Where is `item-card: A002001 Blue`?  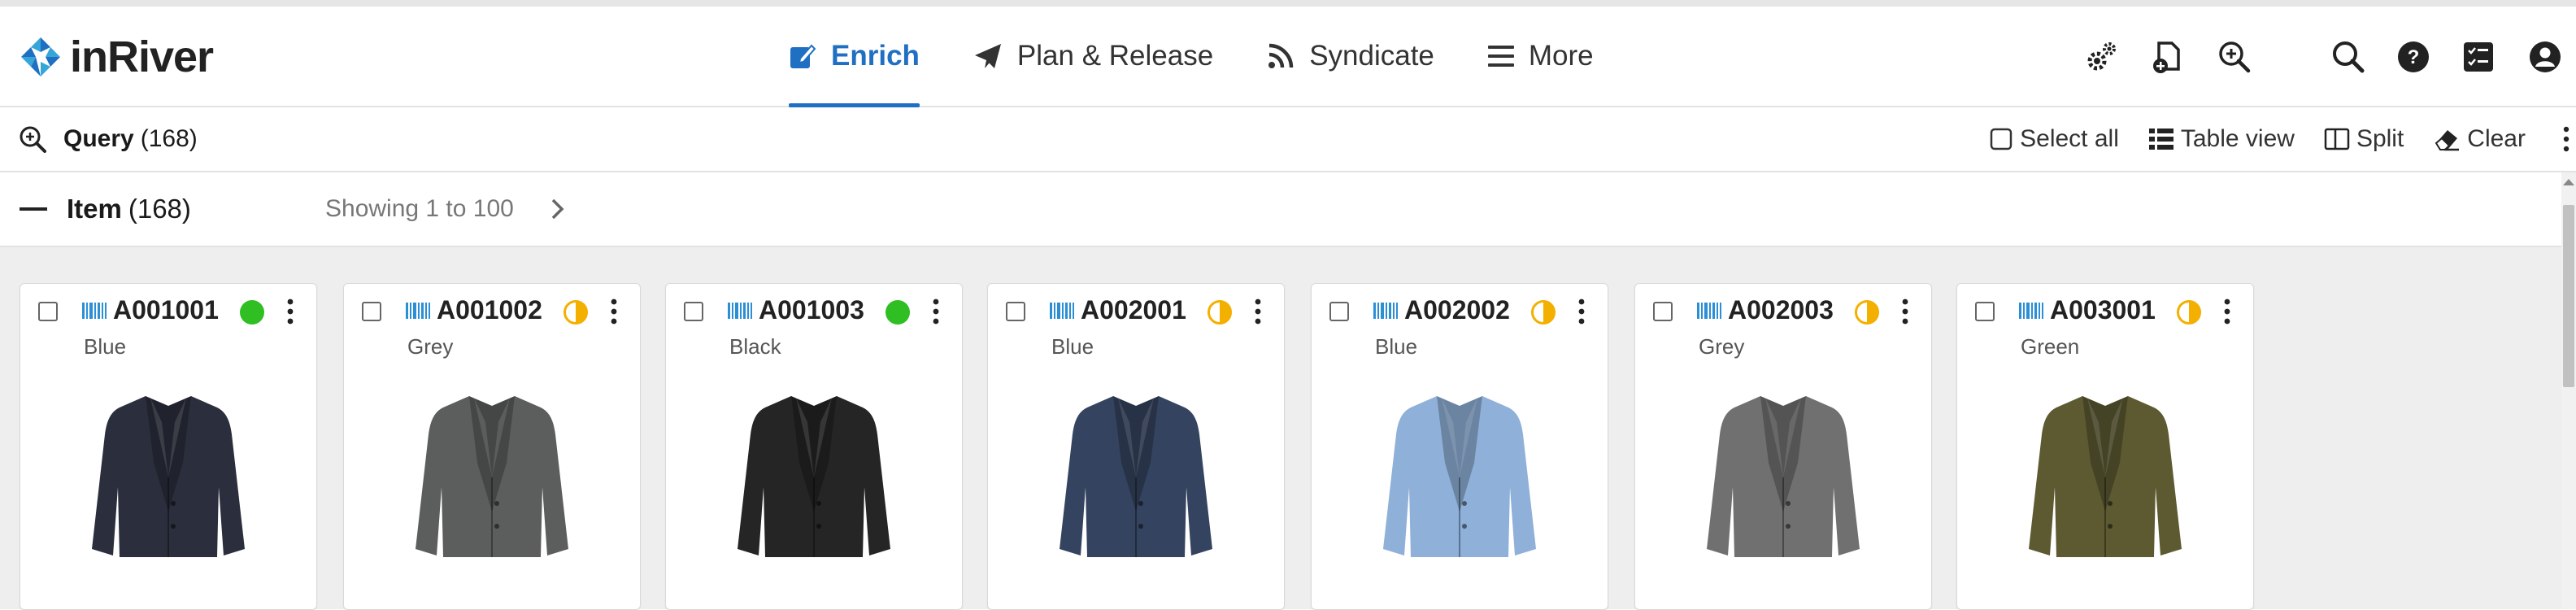 item-card: A002001 Blue is located at coordinates (1136, 447).